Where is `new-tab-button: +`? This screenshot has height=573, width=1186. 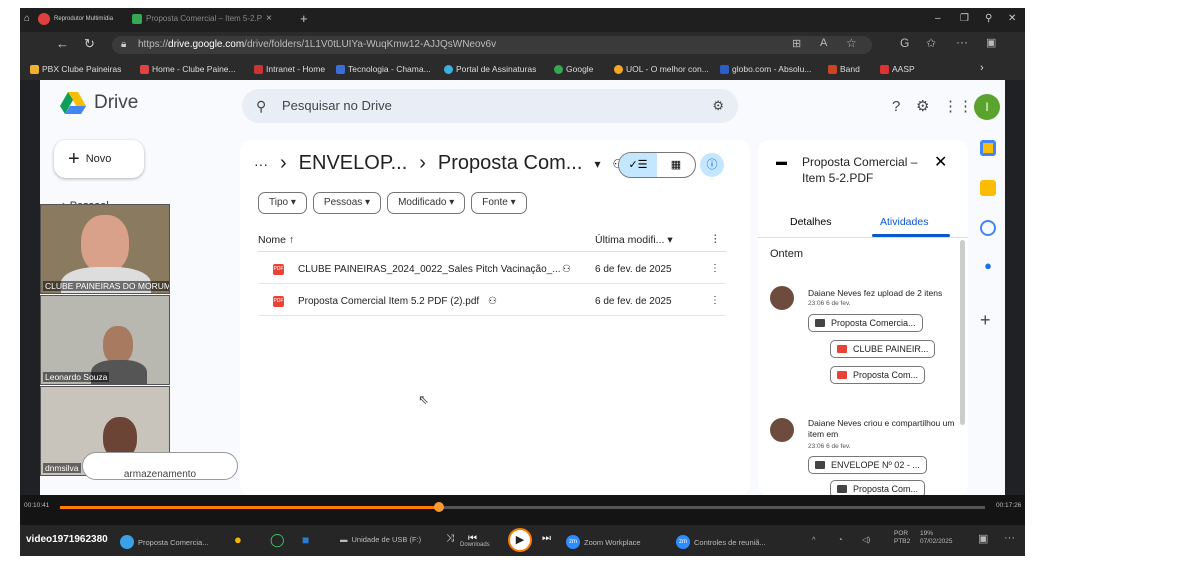 new-tab-button: + is located at coordinates (304, 18).